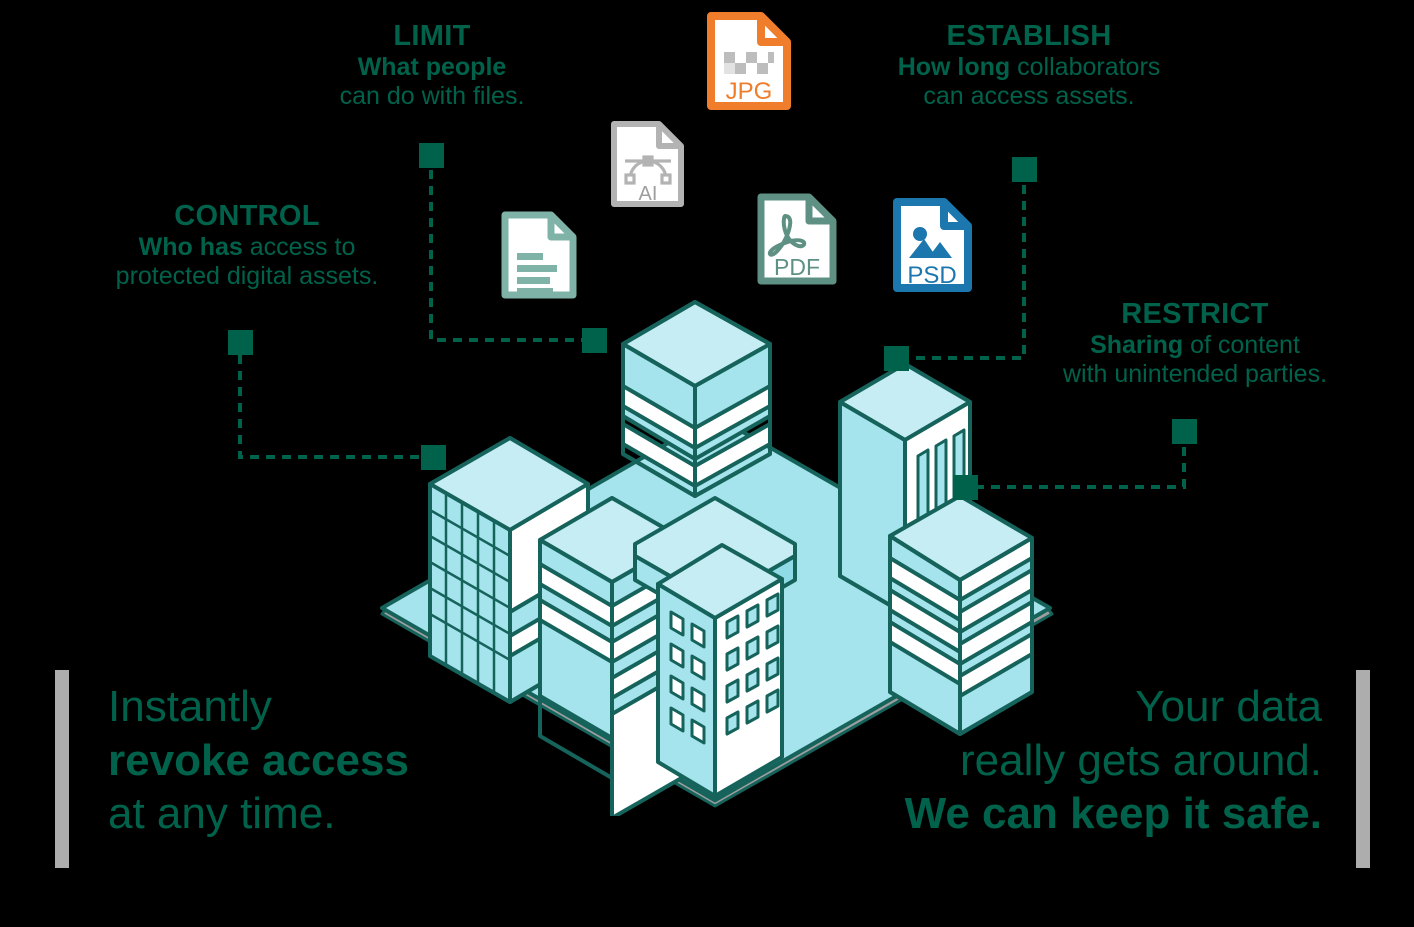  I want to click on statement-right-line3: We can keep it safe., so click(1113, 814).